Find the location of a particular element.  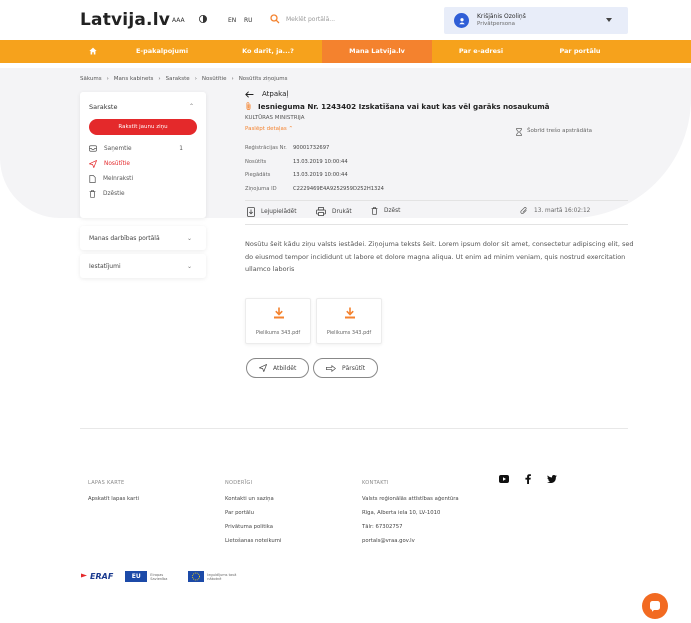

chevron-down-icon is located at coordinates (609, 20).